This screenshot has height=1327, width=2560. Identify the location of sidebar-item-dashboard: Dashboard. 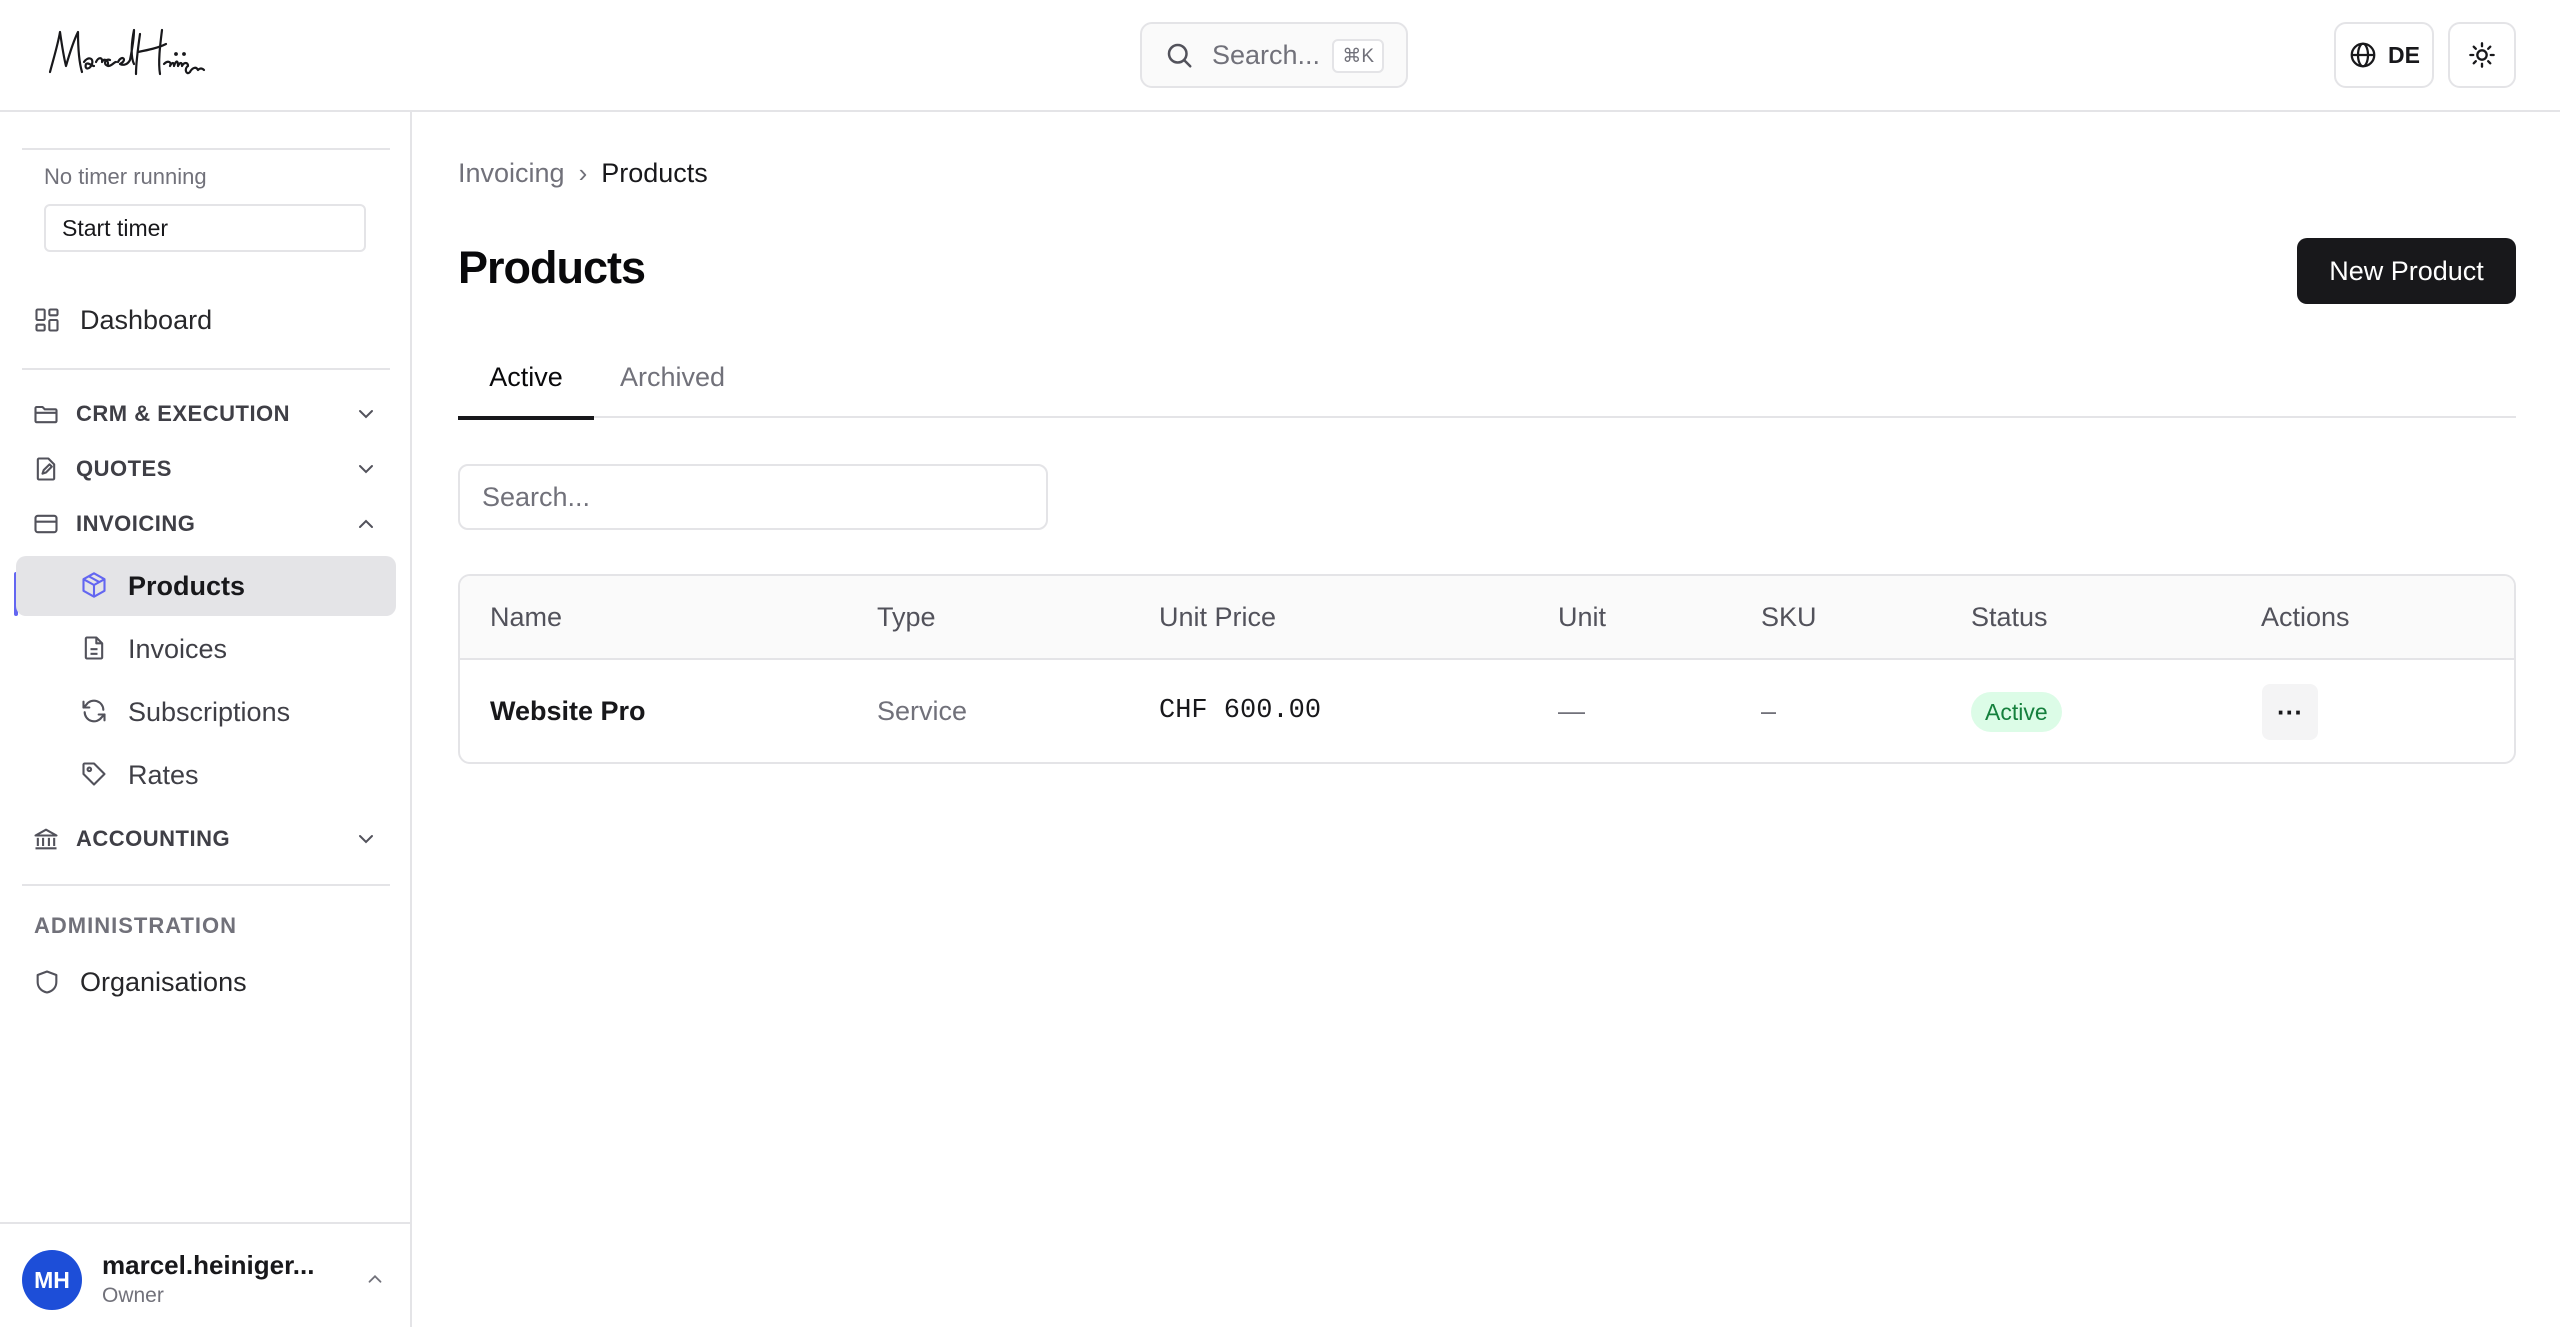
(117, 320).